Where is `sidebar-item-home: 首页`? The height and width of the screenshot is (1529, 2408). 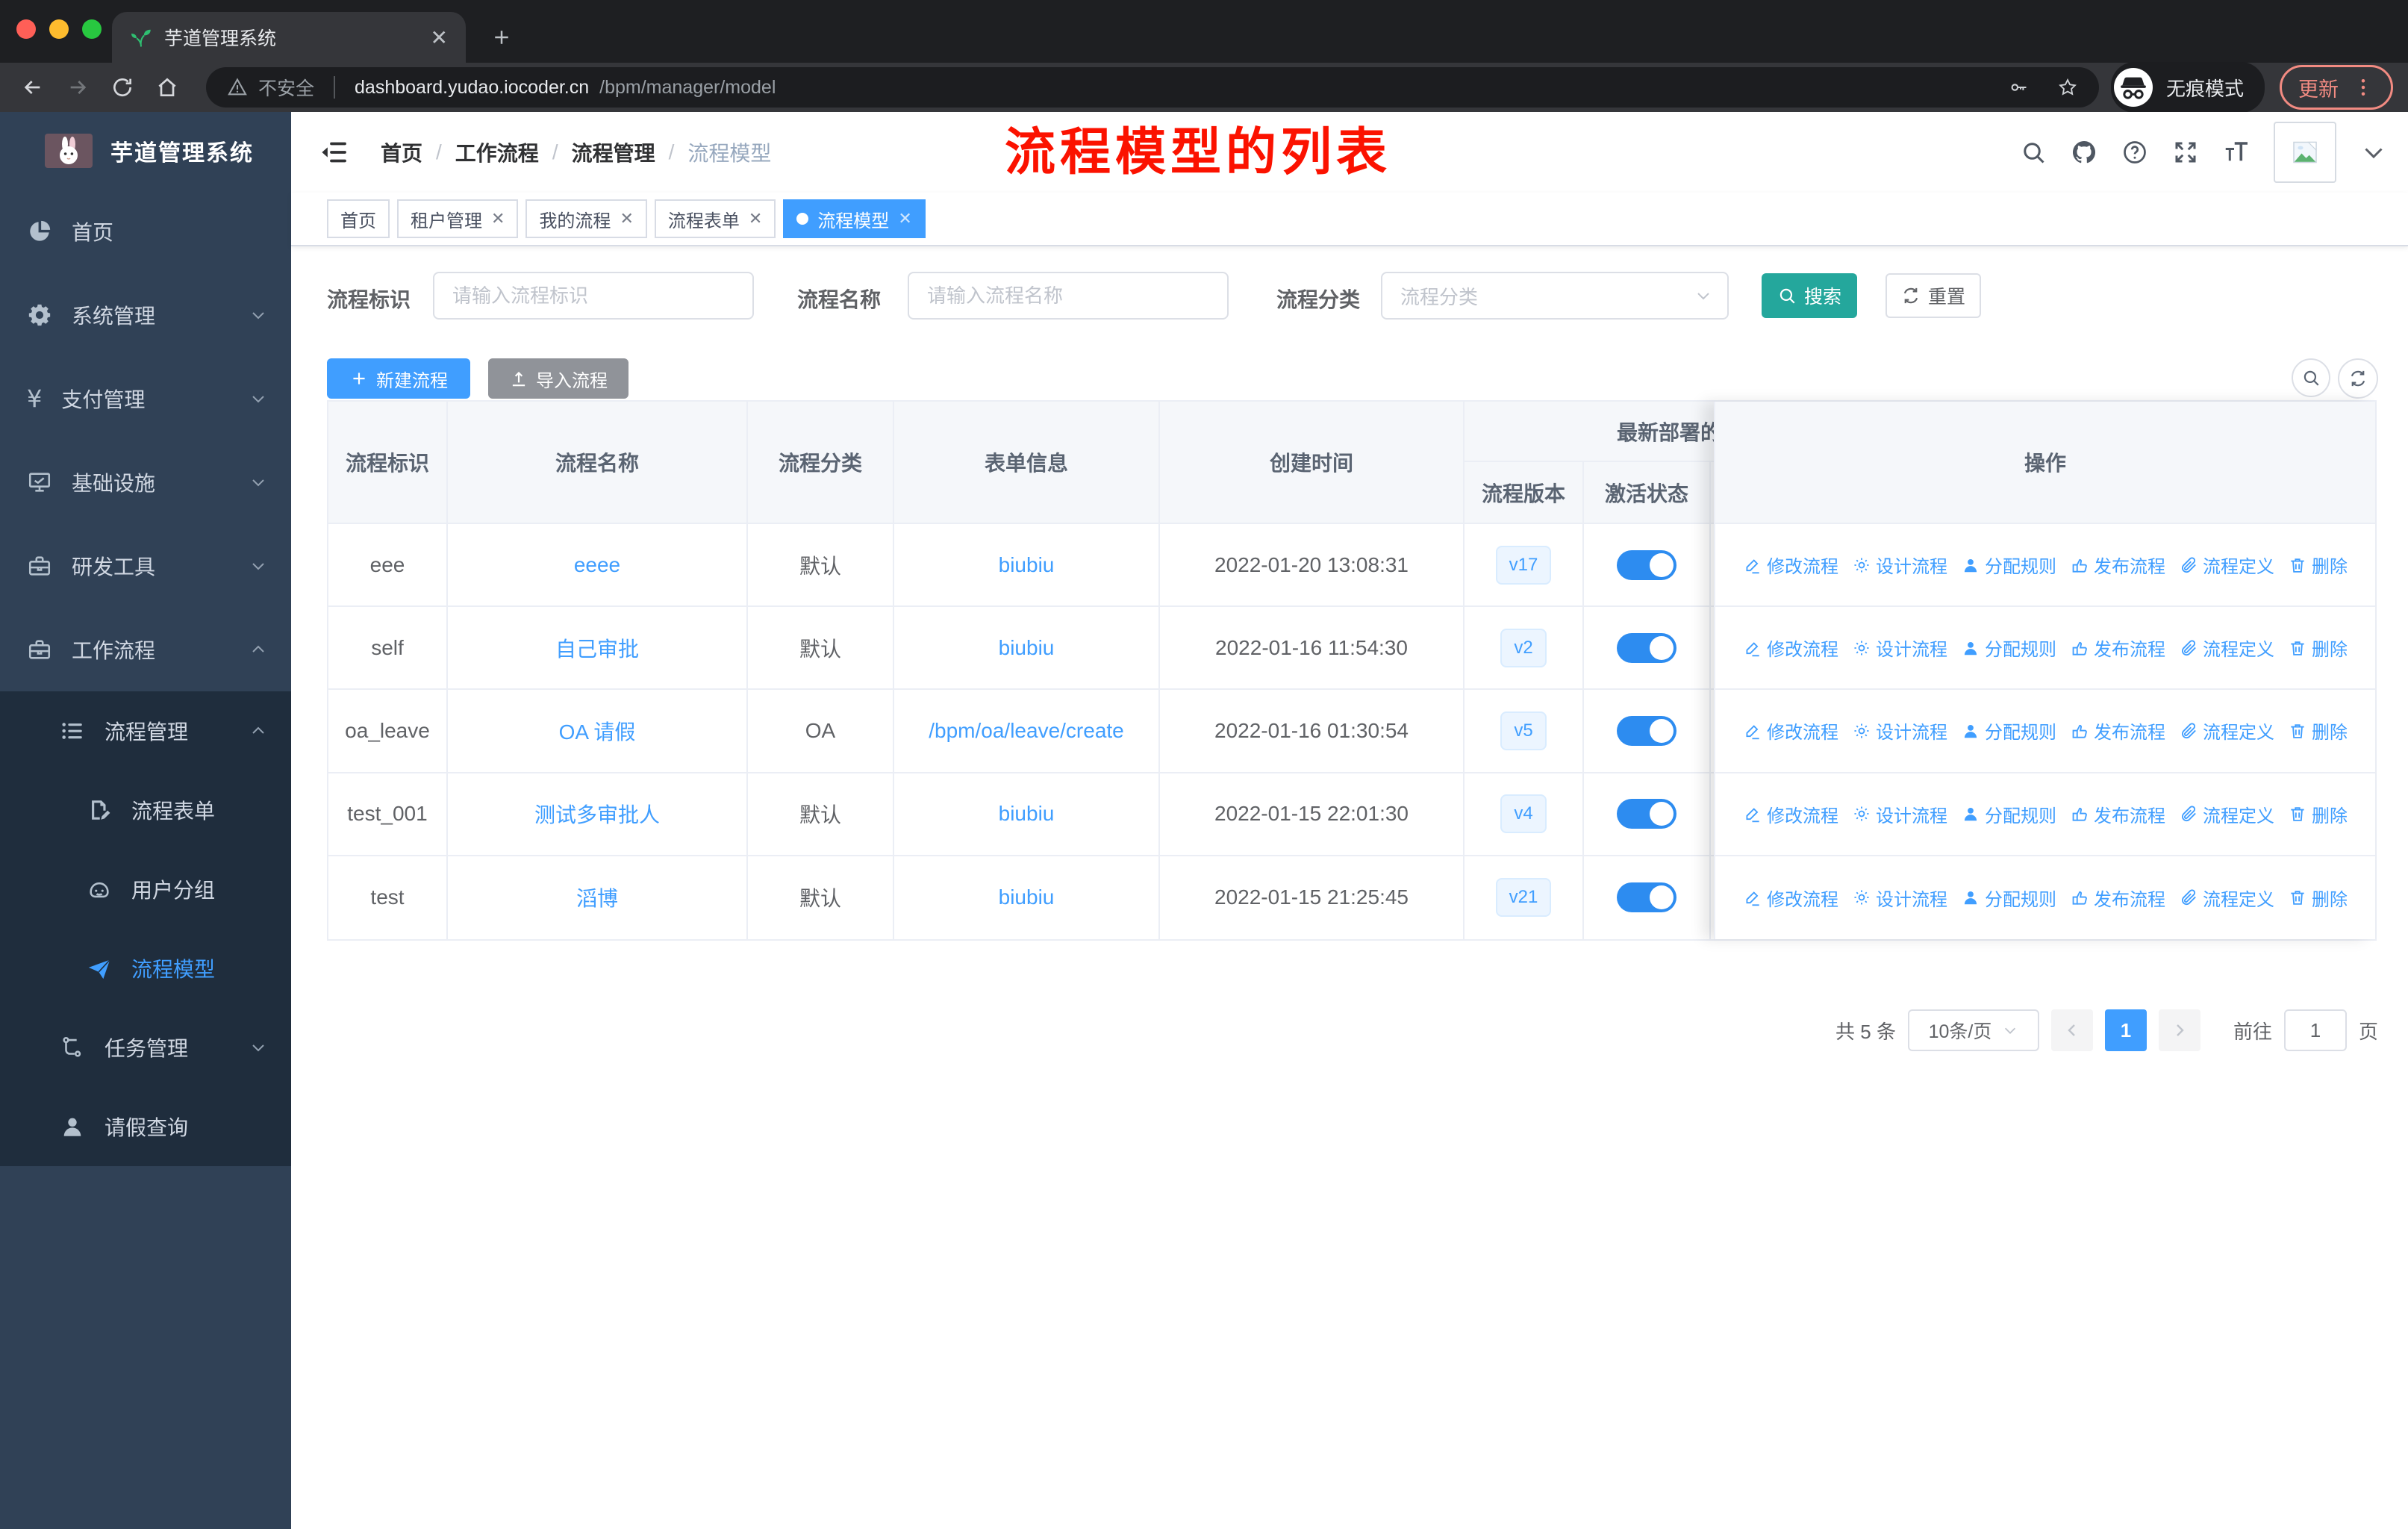
sidebar-item-home: 首页 is located at coordinates (145, 231).